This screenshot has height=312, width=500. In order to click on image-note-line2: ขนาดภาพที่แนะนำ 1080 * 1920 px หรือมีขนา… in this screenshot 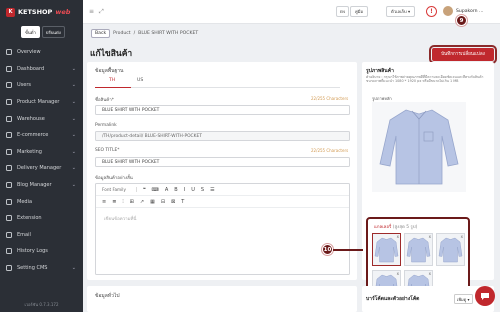, I will do `click(412, 81)`.